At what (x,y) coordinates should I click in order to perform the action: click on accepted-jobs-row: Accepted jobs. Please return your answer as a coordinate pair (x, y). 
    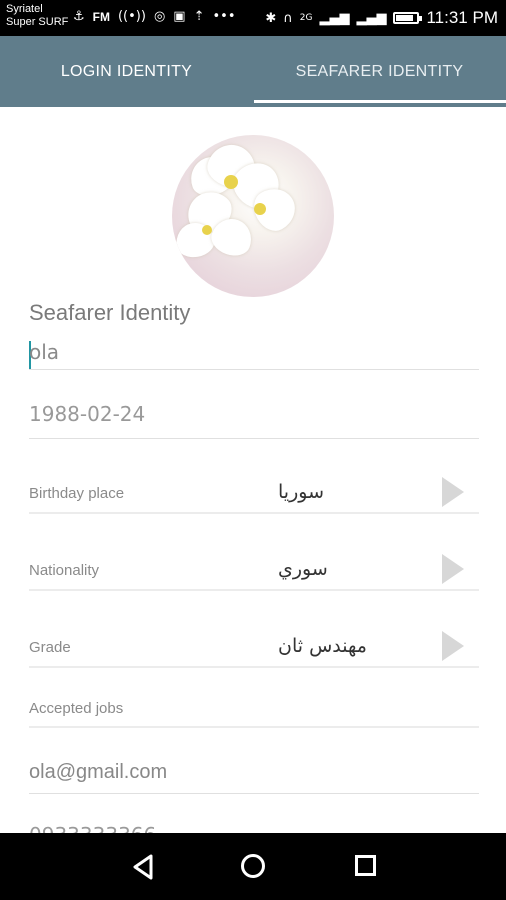
    Looking at the image, I should click on (254, 708).